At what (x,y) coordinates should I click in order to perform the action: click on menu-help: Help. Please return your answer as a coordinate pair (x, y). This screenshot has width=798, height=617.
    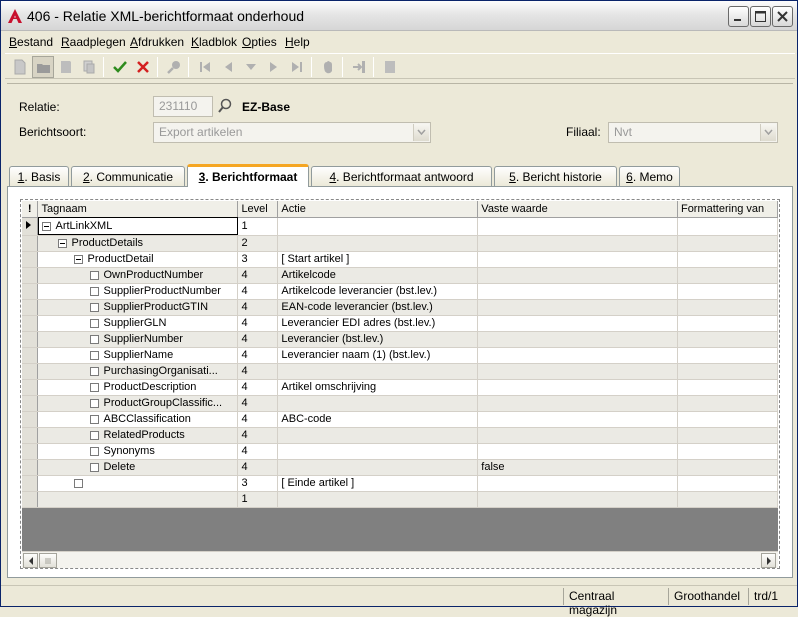
    Looking at the image, I should click on (297, 42).